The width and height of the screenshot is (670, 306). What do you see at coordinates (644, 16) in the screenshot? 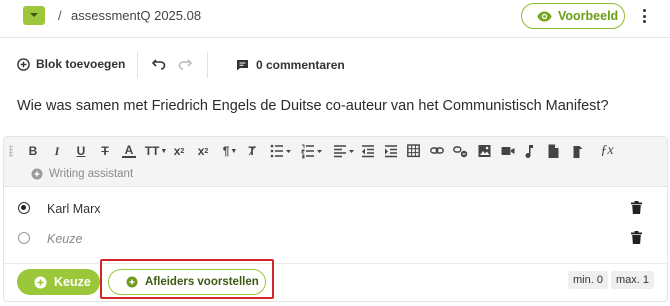
I see `more-options-icon` at bounding box center [644, 16].